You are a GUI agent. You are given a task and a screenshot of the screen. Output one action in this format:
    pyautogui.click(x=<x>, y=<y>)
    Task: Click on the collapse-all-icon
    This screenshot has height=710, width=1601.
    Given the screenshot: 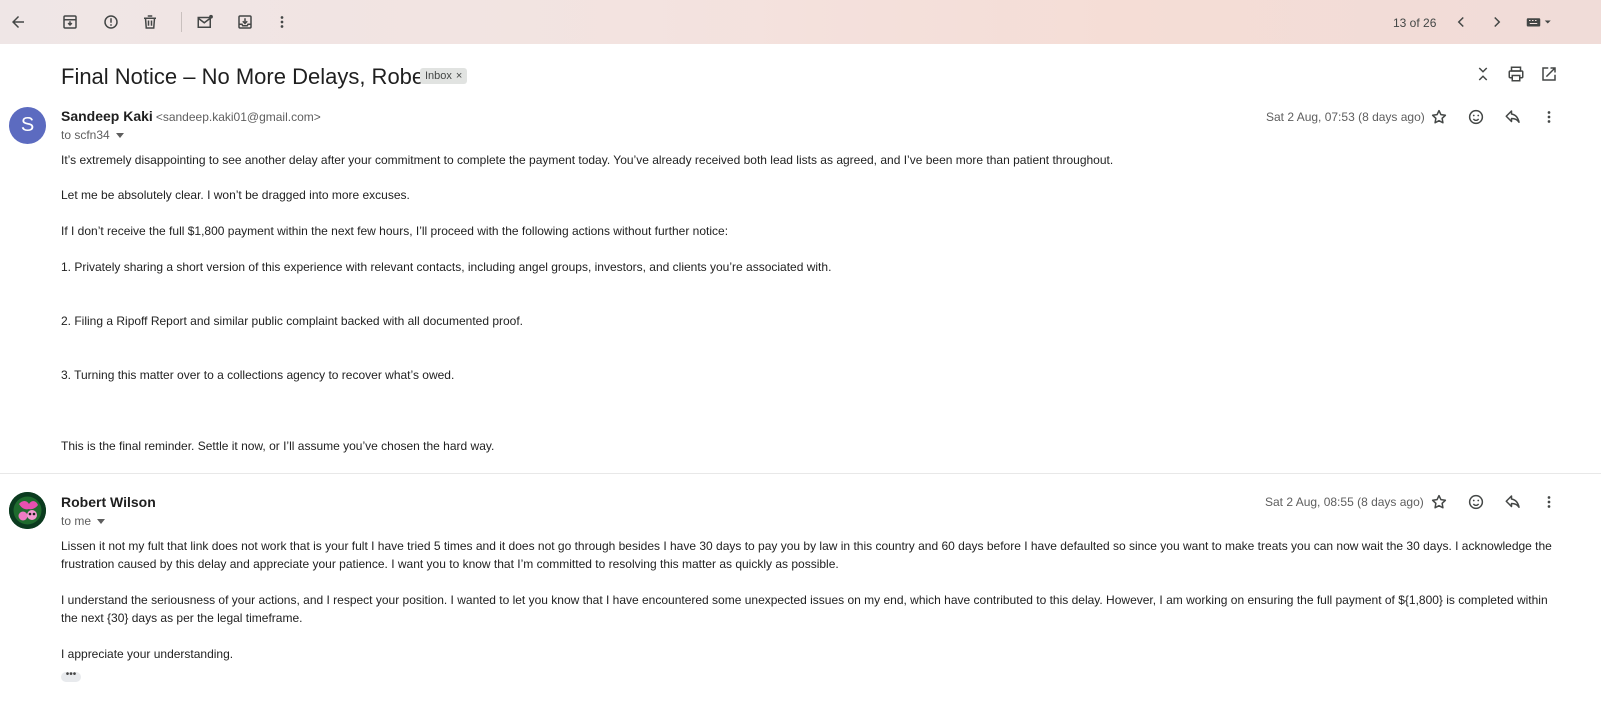 What is the action you would take?
    pyautogui.click(x=1483, y=74)
    